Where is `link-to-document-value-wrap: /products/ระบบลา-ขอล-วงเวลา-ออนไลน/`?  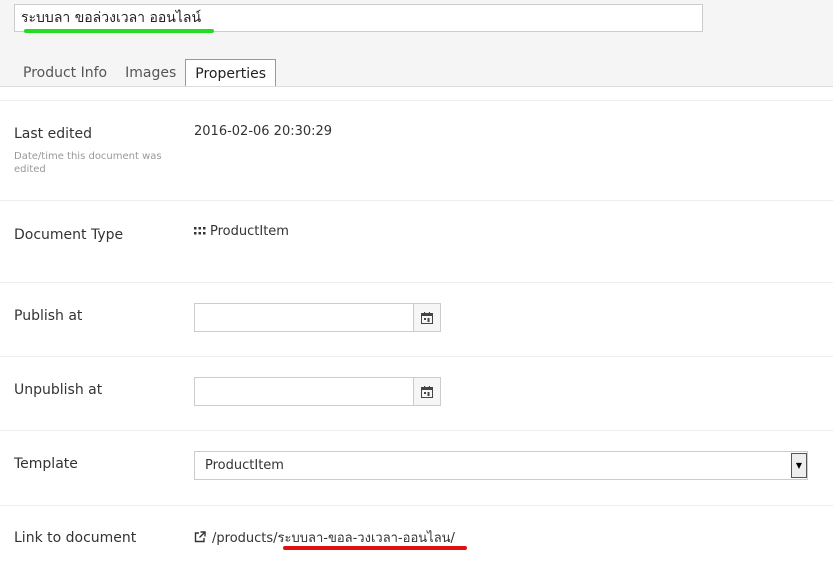
link-to-document-value-wrap: /products/ระบบลา-ขอล-วงเวลา-ออนไลน/ is located at coordinates (324, 537).